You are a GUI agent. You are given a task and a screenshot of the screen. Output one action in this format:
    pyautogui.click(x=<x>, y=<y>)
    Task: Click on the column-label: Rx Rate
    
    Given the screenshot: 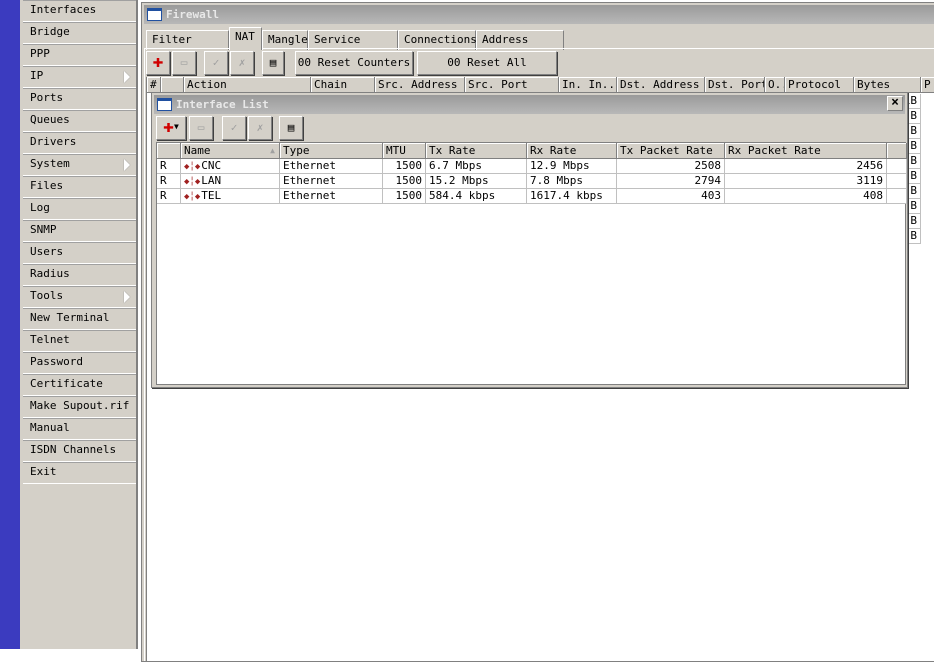 What is the action you would take?
    pyautogui.click(x=553, y=150)
    